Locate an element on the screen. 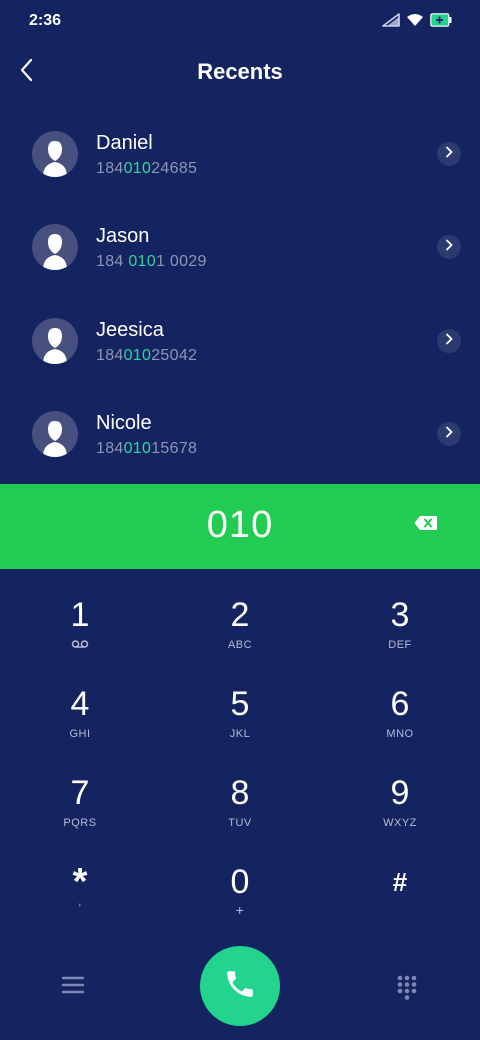  dialed-number: 010 is located at coordinates (240, 525).